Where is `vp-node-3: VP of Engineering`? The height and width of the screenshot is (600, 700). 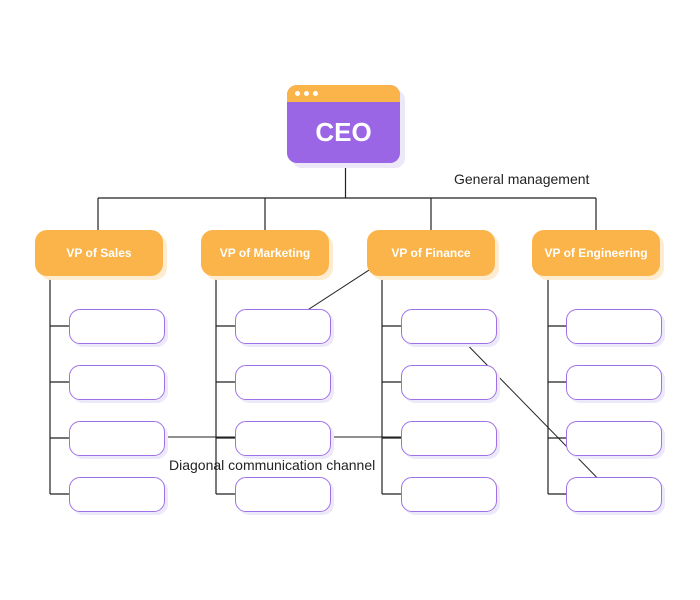
vp-node-3: VP of Engineering is located at coordinates (596, 253).